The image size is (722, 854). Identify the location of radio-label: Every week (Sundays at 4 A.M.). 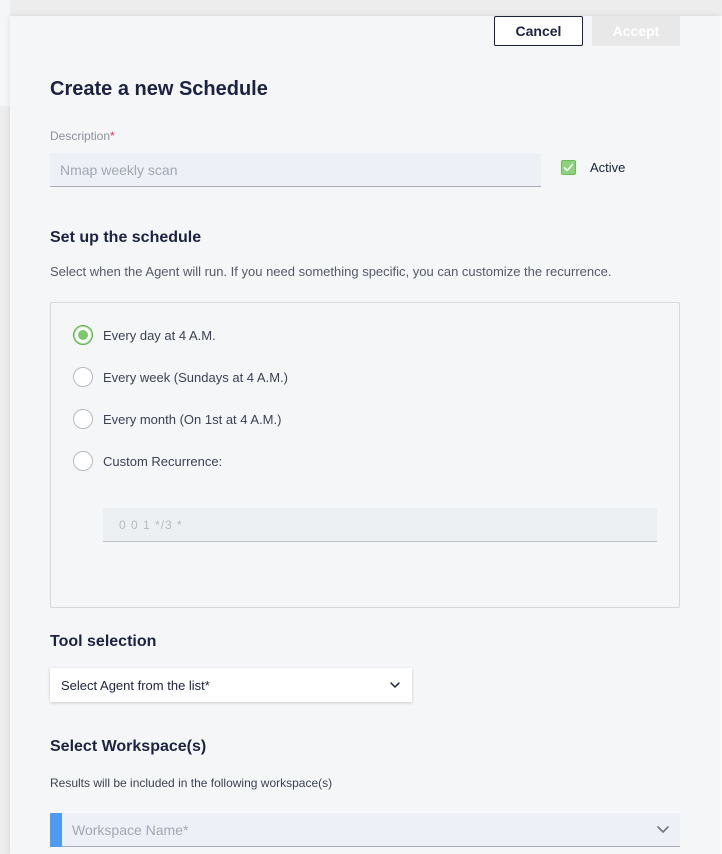
(195, 377).